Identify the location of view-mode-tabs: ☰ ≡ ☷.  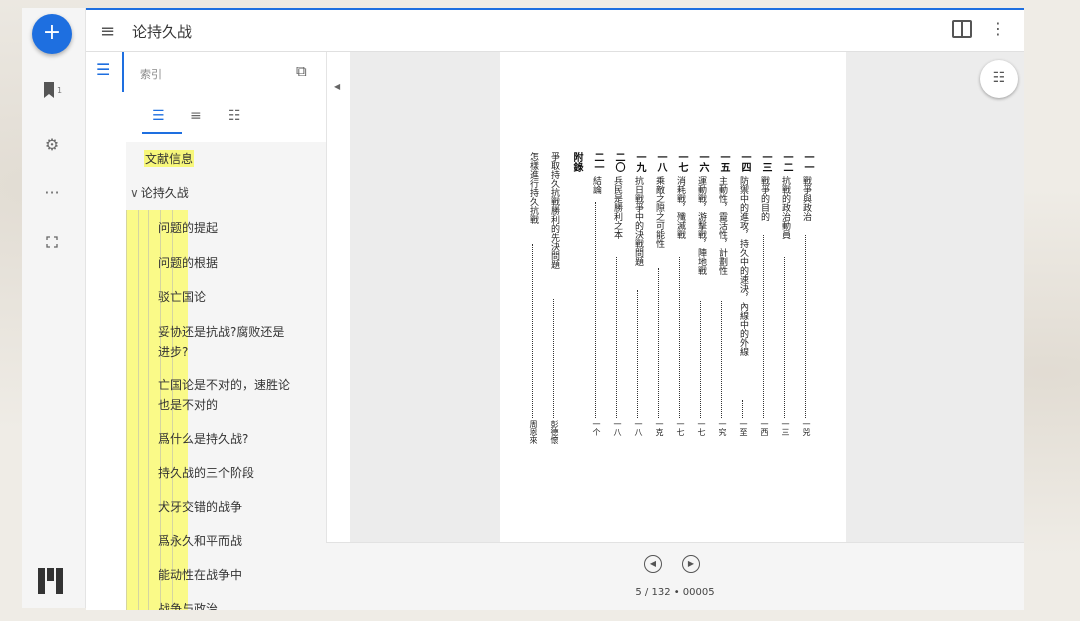
(233, 119).